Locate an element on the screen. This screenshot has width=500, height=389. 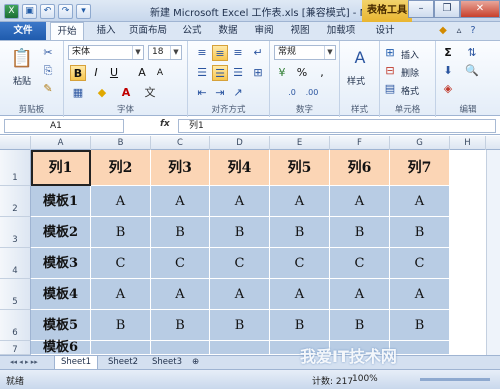
number-format-select: 常规 ▼ is located at coordinates (305, 52).